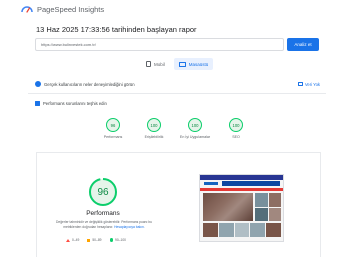 This screenshot has width=350, height=257. Describe the element at coordinates (268, 207) in the screenshot. I see `screenshot-side-grid` at that location.